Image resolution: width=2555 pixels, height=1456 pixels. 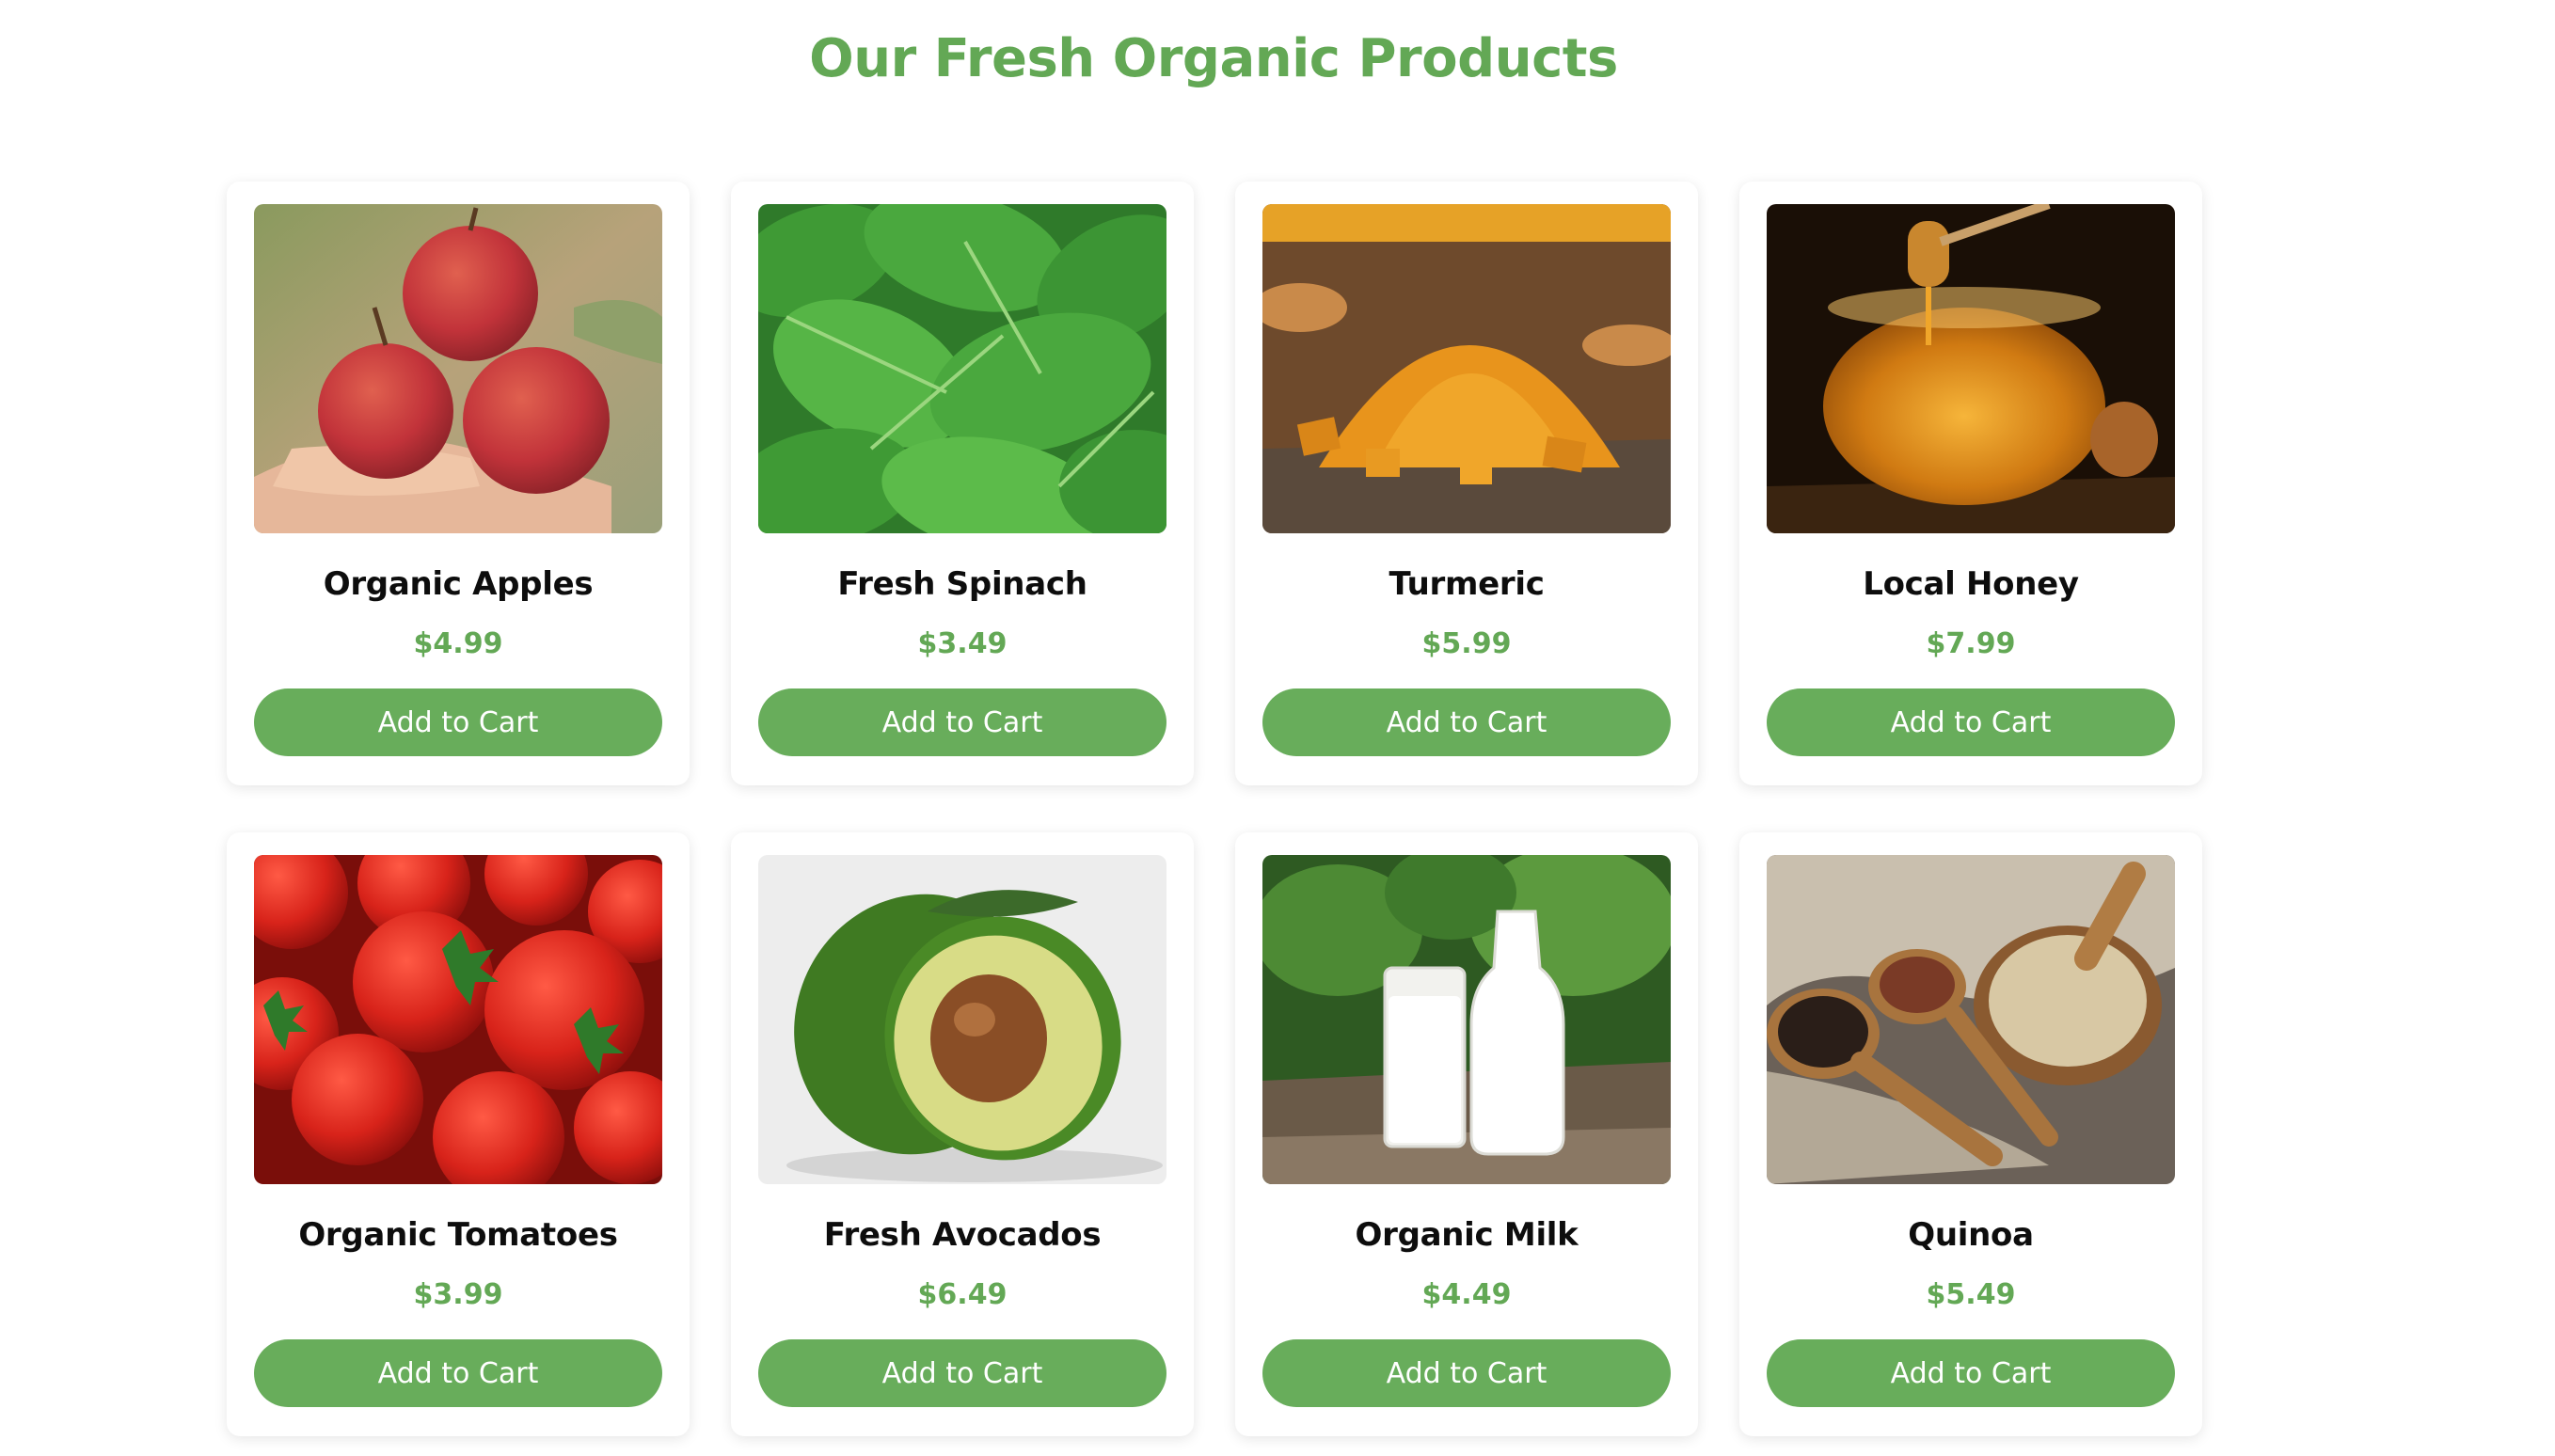 I want to click on page-title: Our Fresh Organic Products, so click(x=1213, y=58).